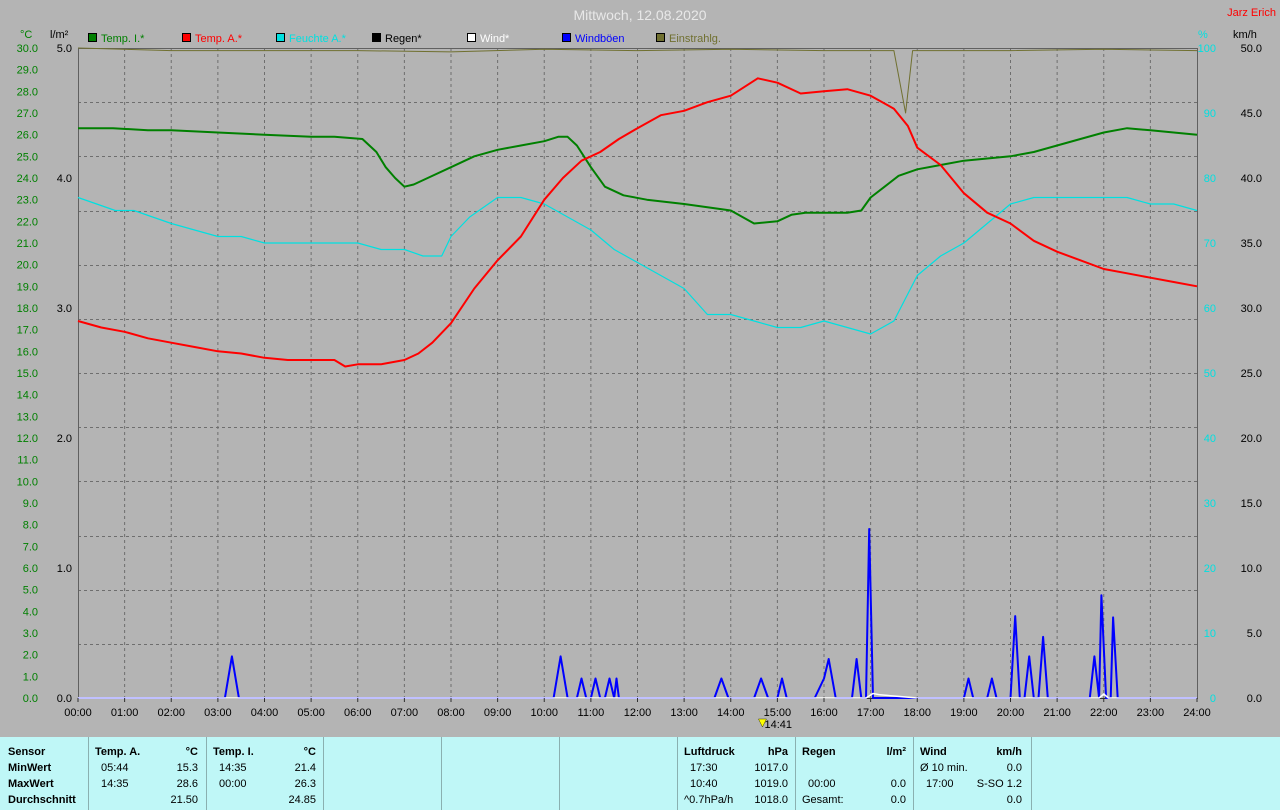 Image resolution: width=1280 pixels, height=810 pixels. I want to click on rain-tick-label: 2.0, so click(64, 439).